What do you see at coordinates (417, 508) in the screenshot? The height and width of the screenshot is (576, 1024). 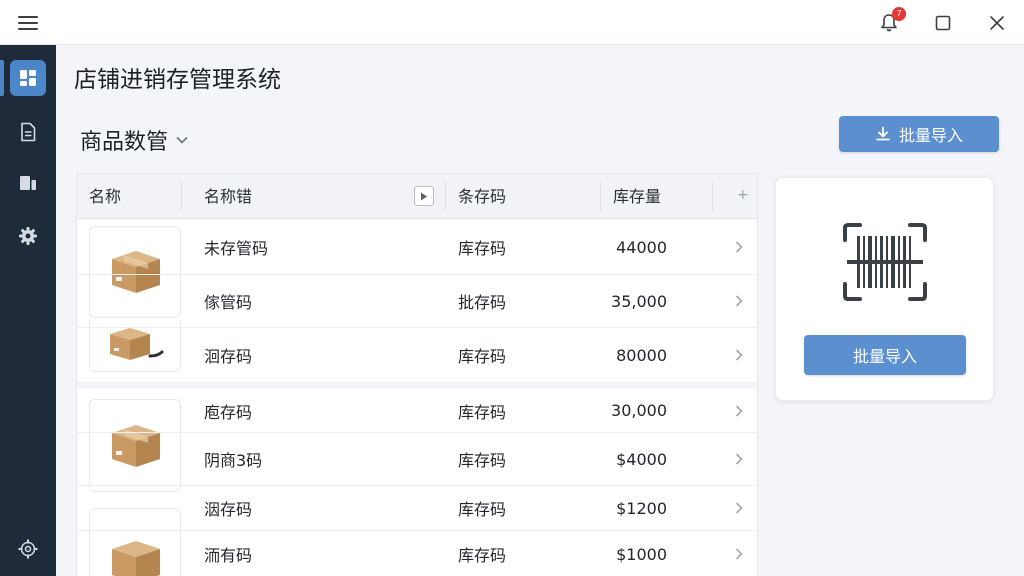 I see `table-row: 洇存码 库存码 $1200` at bounding box center [417, 508].